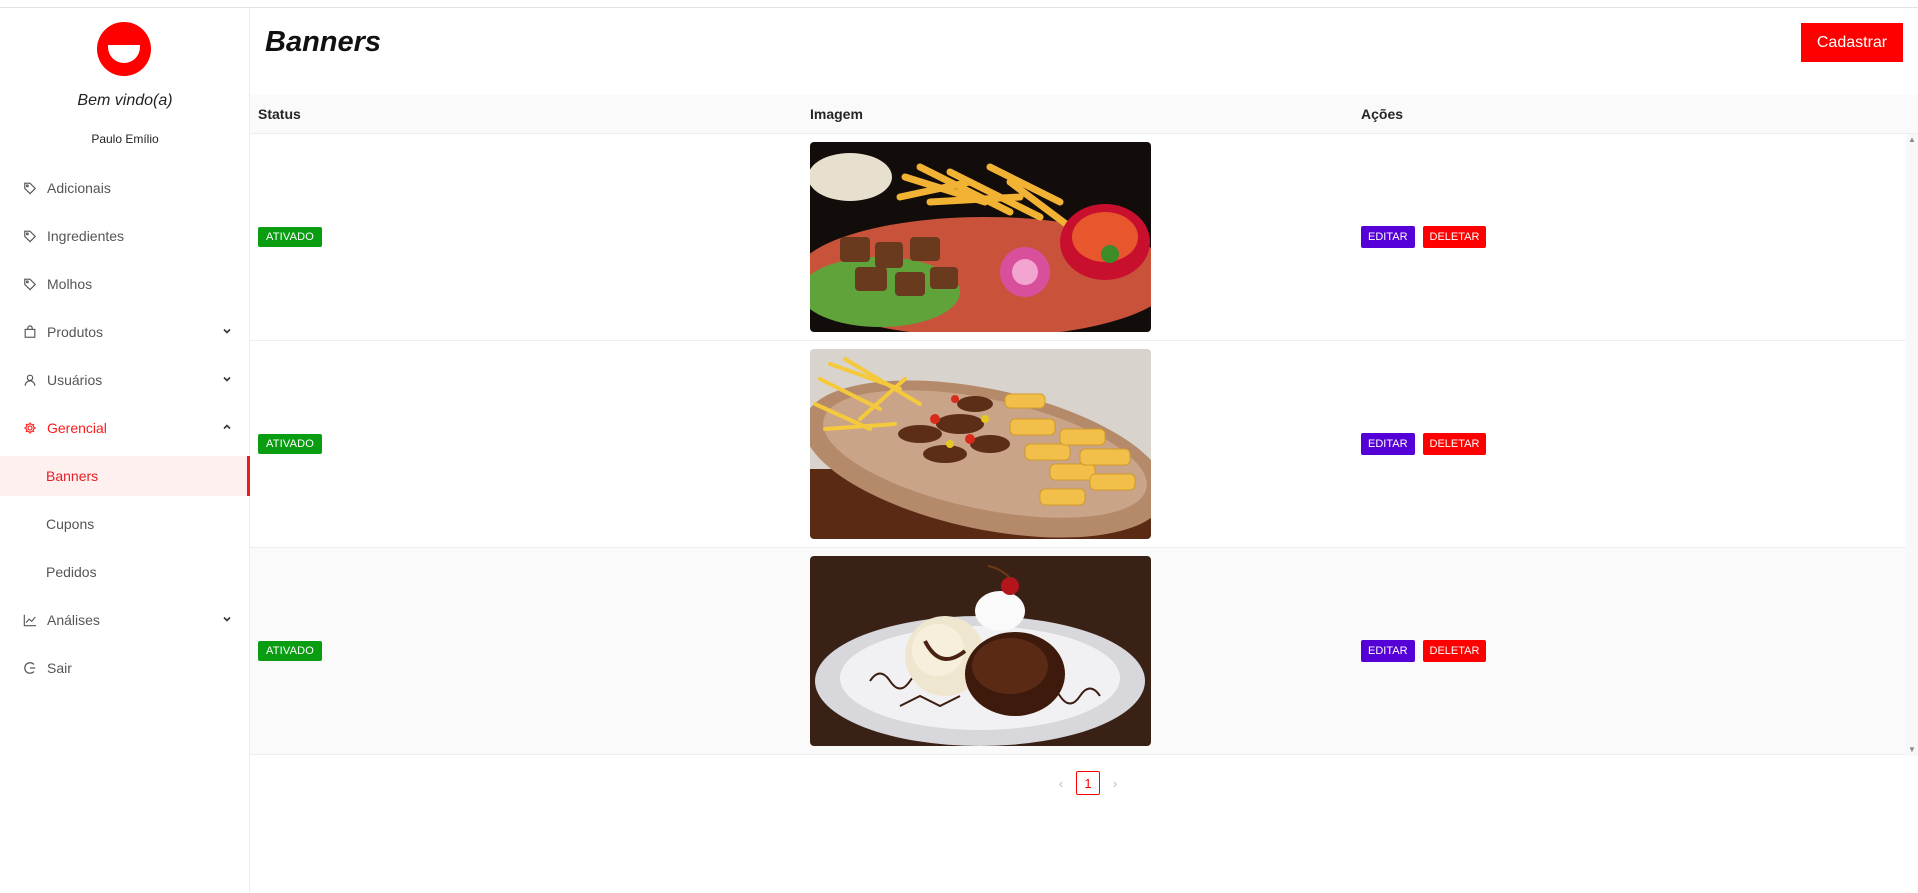 Image resolution: width=1918 pixels, height=893 pixels. What do you see at coordinates (125, 100) in the screenshot?
I see `welcome-text: Bem vindo(a)` at bounding box center [125, 100].